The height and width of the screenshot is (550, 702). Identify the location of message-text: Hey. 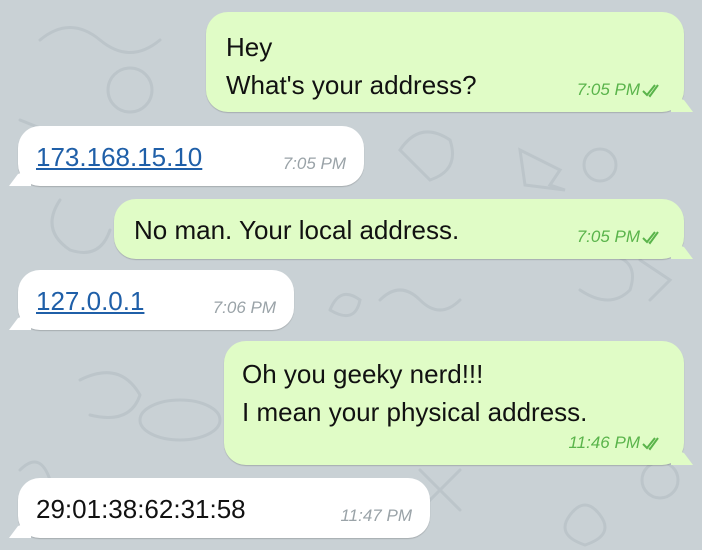
(249, 47).